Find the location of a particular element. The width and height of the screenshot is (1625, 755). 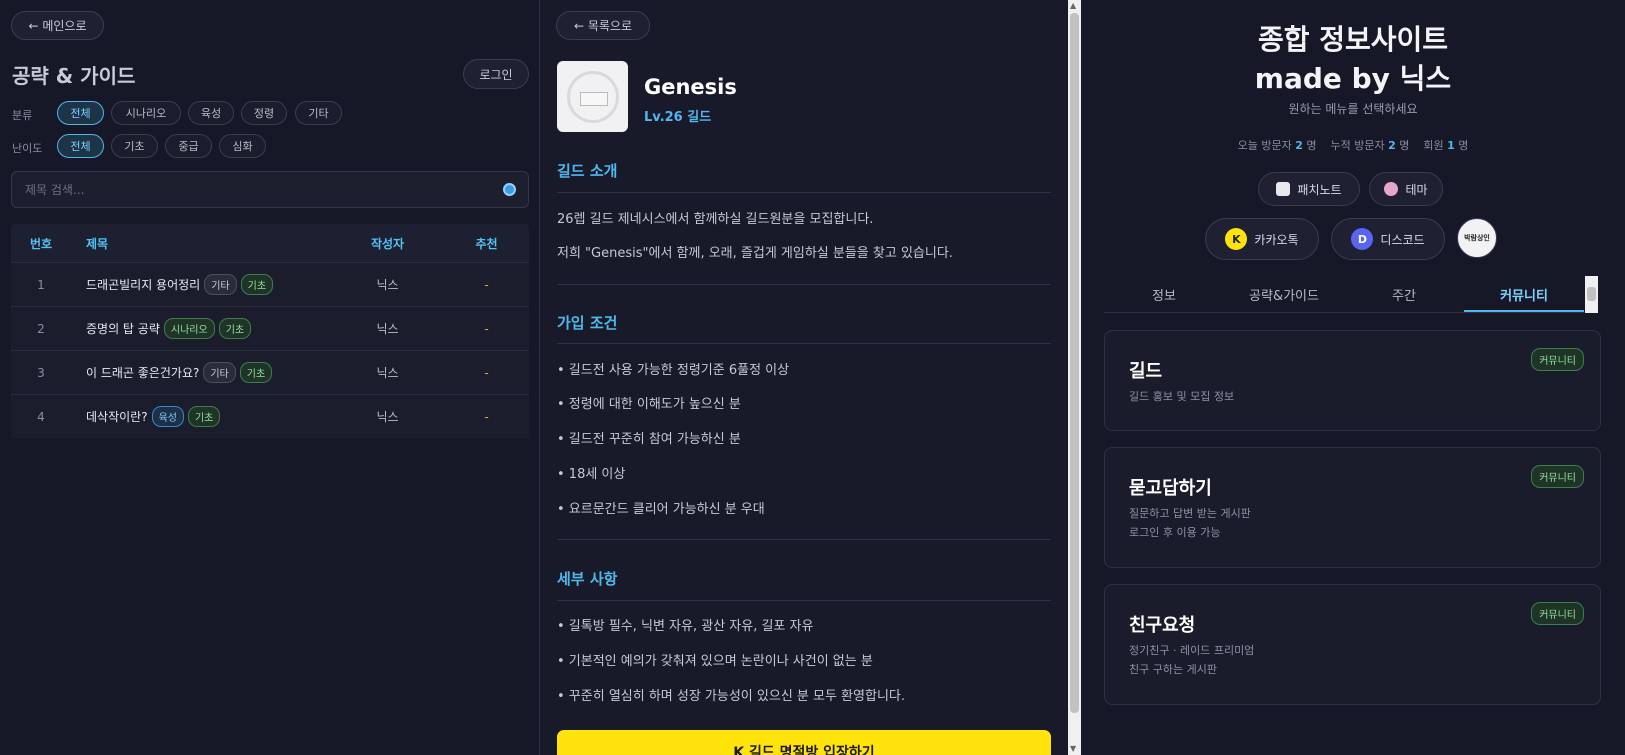

card-desc: 길드 홍보 및 모집 정보 is located at coordinates (1182, 396).